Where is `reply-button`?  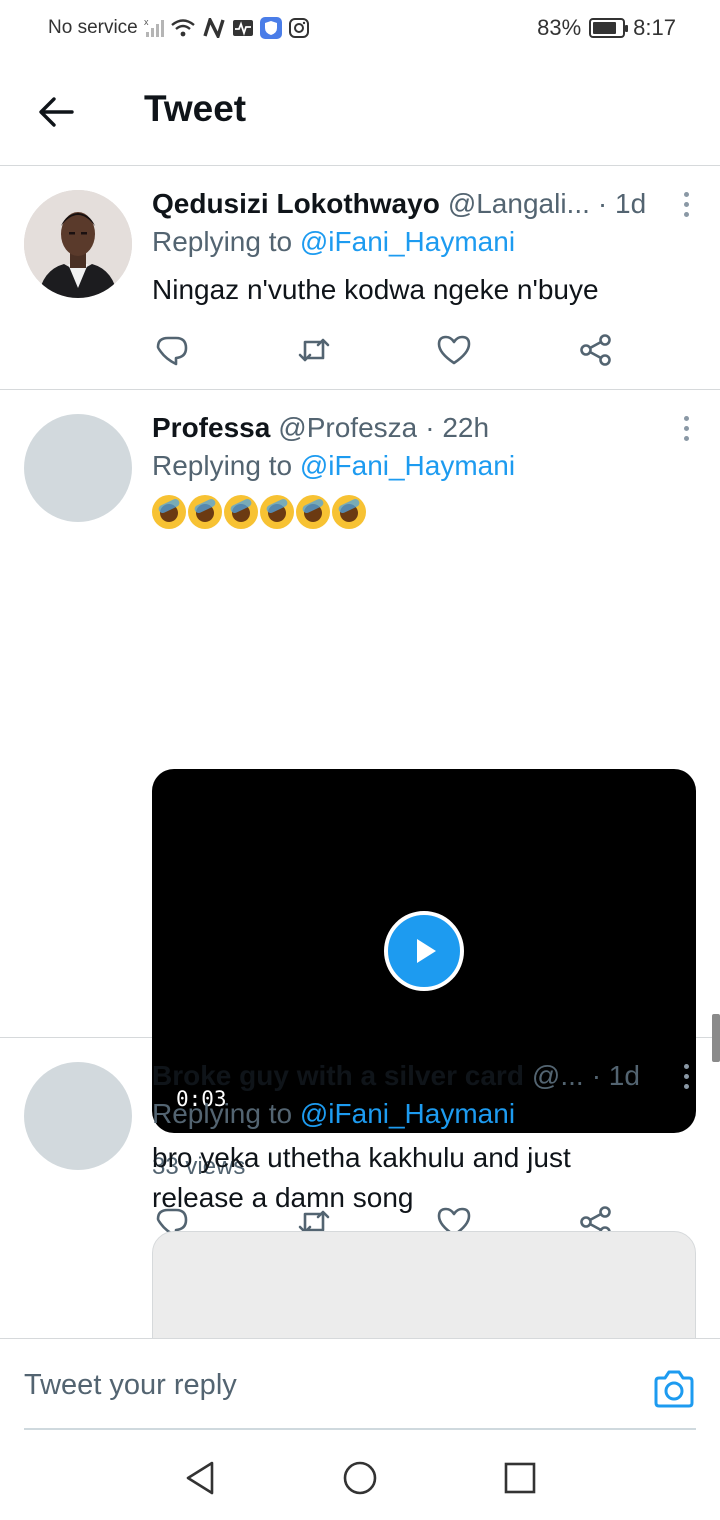
reply-button is located at coordinates (172, 350).